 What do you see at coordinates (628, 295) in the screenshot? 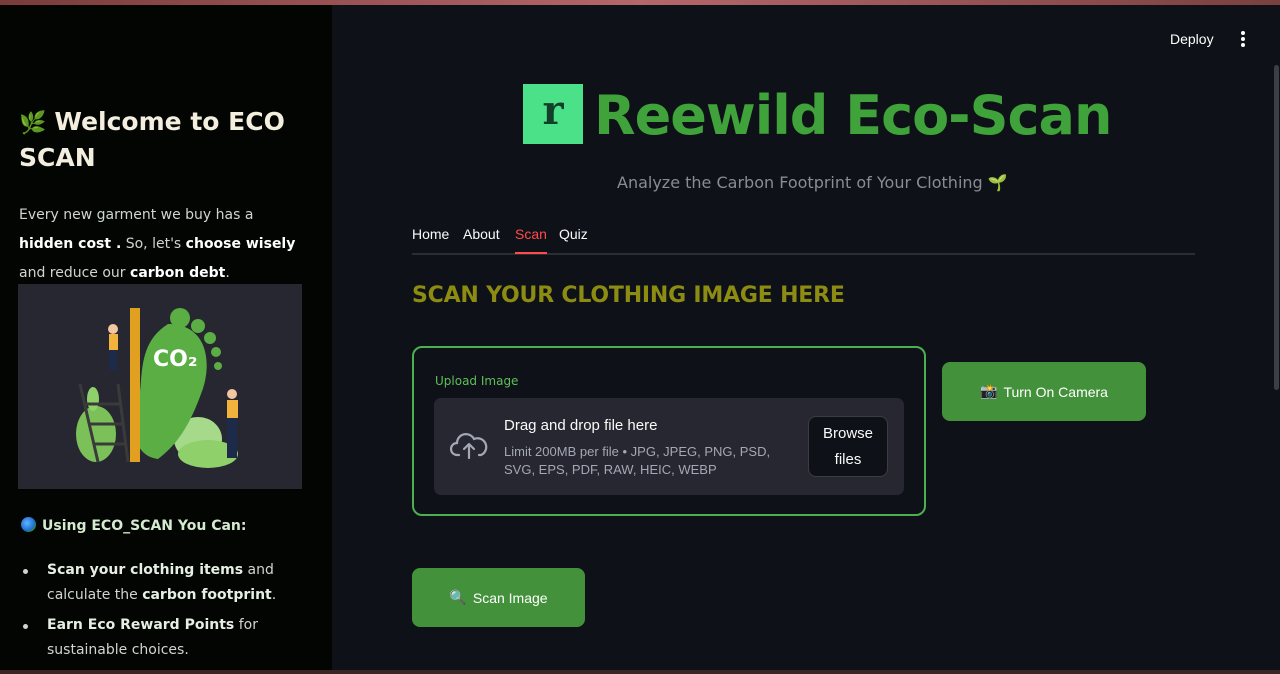
I see `scan-heading: SCAN YOUR CLOTHING IMAGE HERE` at bounding box center [628, 295].